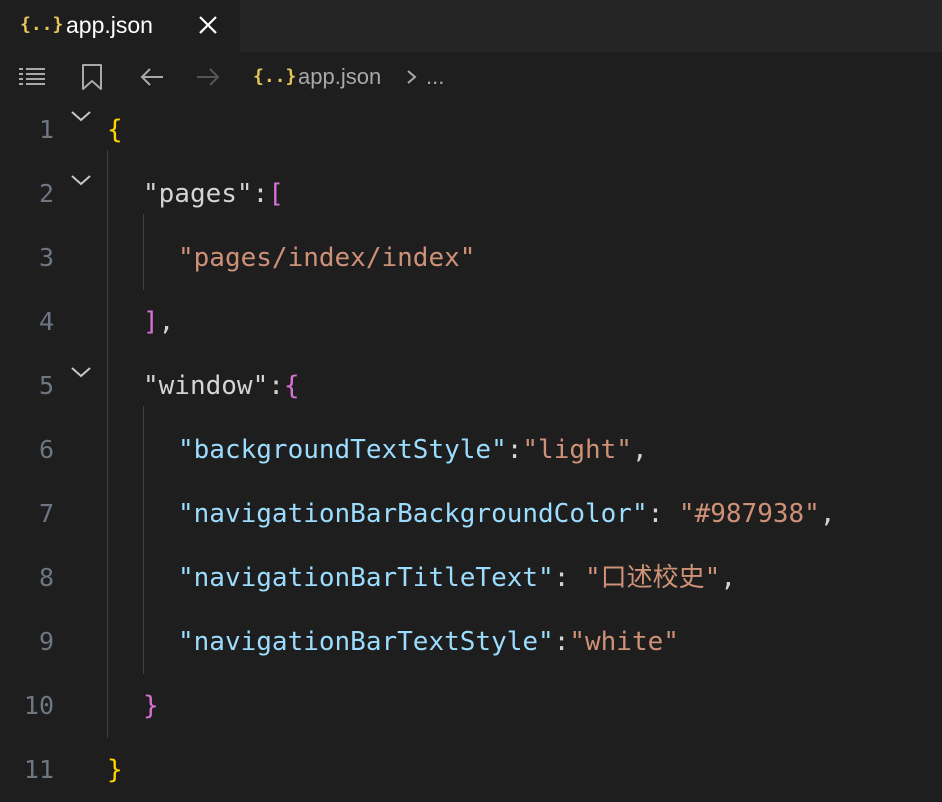 The width and height of the screenshot is (942, 802). I want to click on code-line: 2 "pages":[, so click(471, 194).